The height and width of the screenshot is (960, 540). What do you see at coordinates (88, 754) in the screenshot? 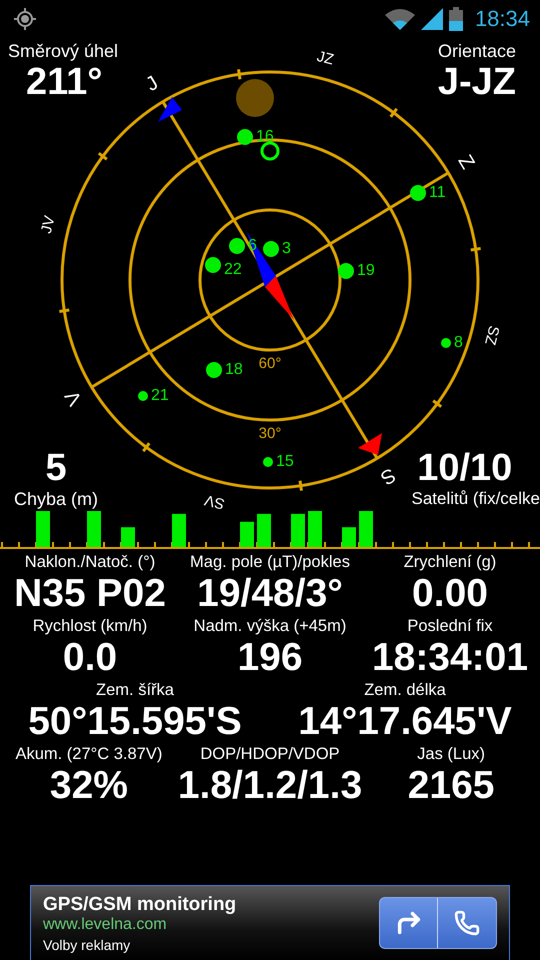
I see `readout-label: Akum. (27°C 3.87V)` at bounding box center [88, 754].